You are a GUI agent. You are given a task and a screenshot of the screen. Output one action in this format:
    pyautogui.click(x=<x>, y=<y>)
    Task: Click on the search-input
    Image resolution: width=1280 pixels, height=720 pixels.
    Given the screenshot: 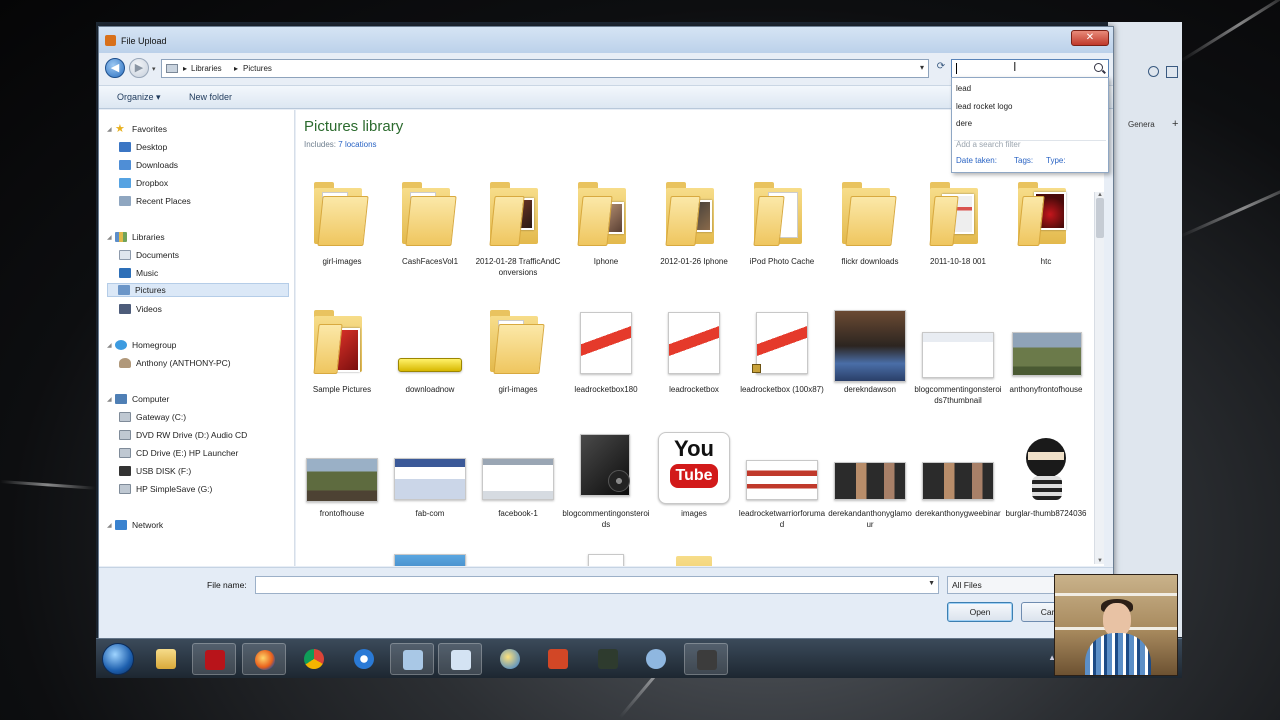 What is the action you would take?
    pyautogui.click(x=1030, y=68)
    